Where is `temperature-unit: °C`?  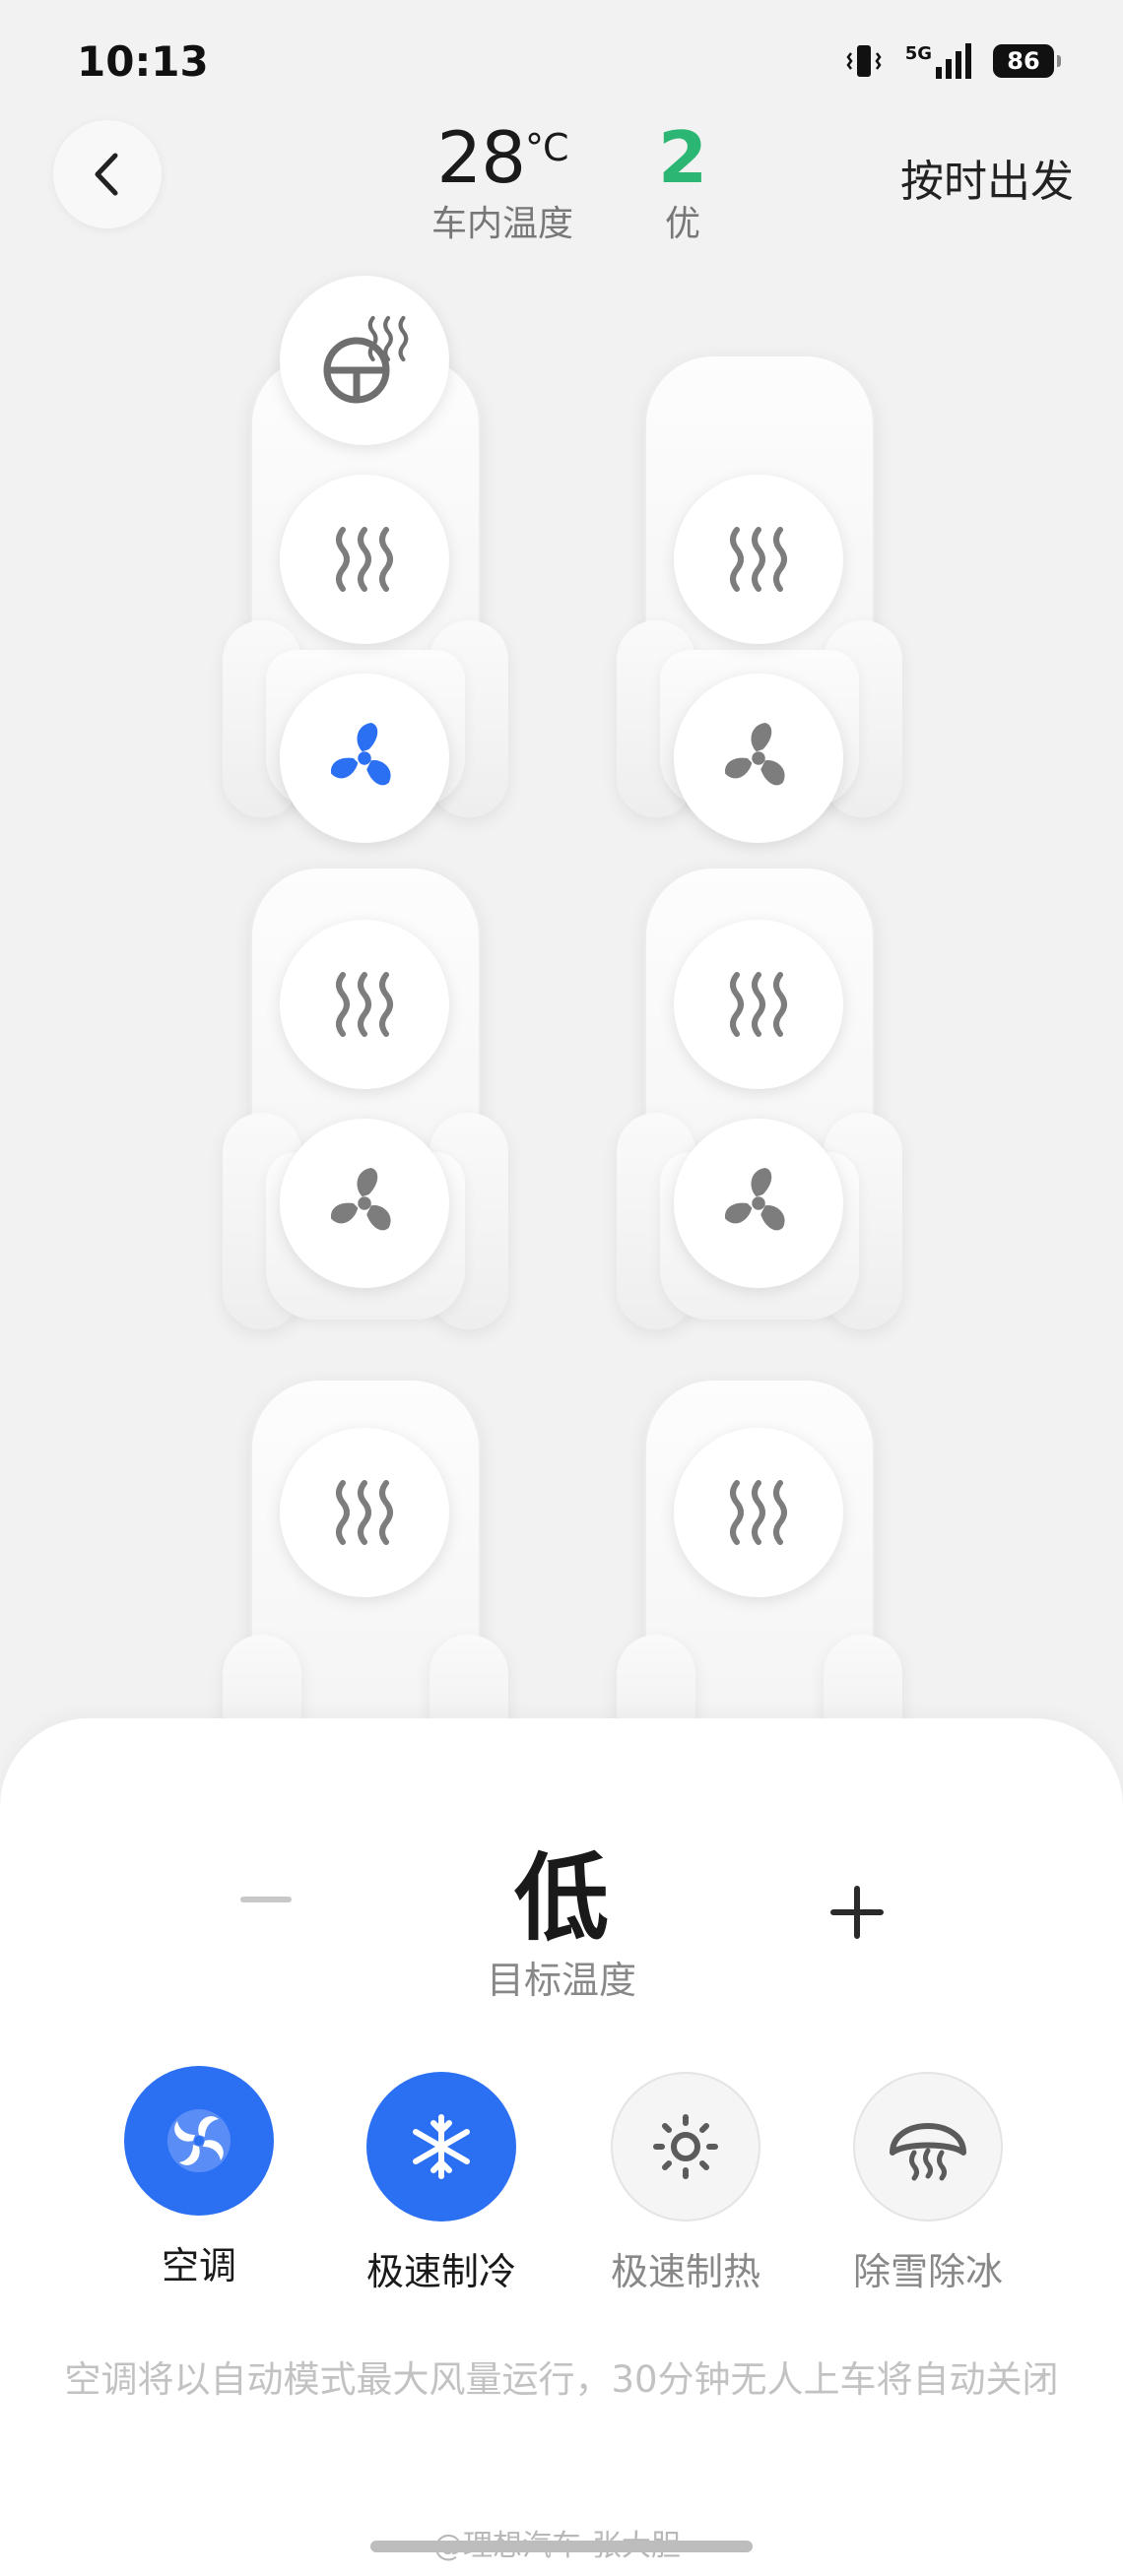 temperature-unit: °C is located at coordinates (547, 147).